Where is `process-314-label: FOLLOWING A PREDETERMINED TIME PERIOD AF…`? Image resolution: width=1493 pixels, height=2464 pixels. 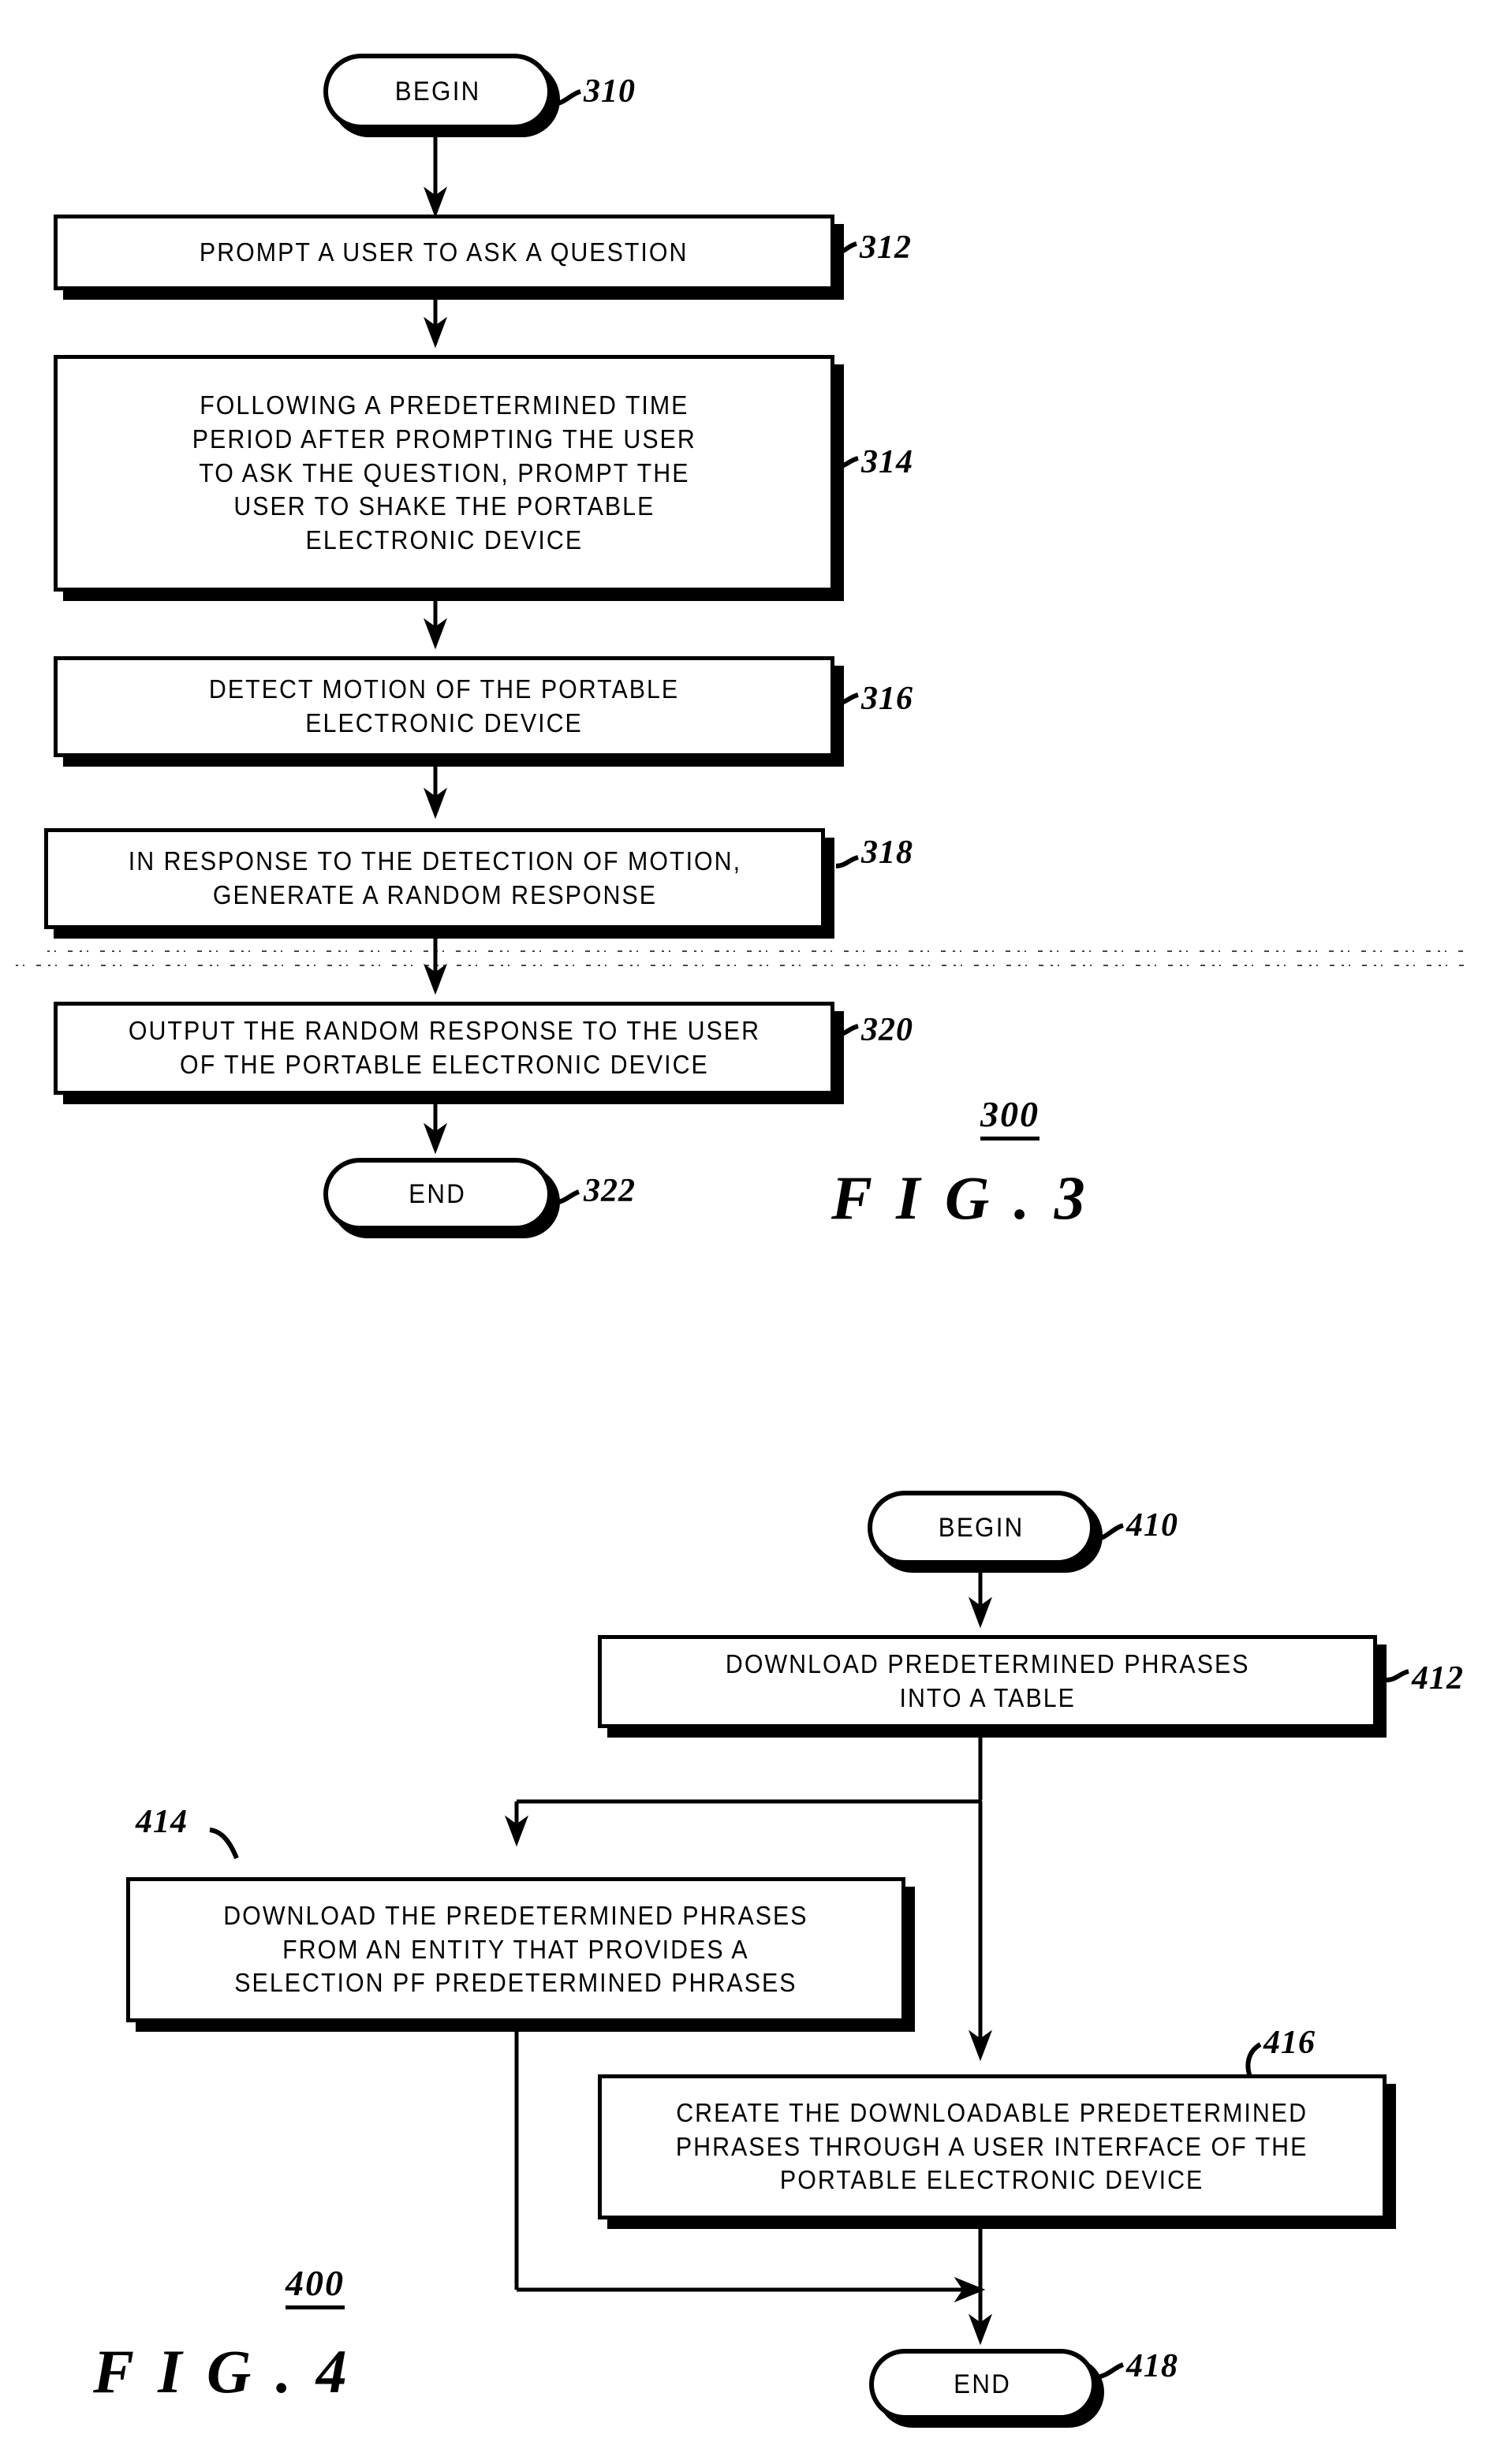 process-314-label: FOLLOWING A PREDETERMINED TIME PERIOD AF… is located at coordinates (444, 472).